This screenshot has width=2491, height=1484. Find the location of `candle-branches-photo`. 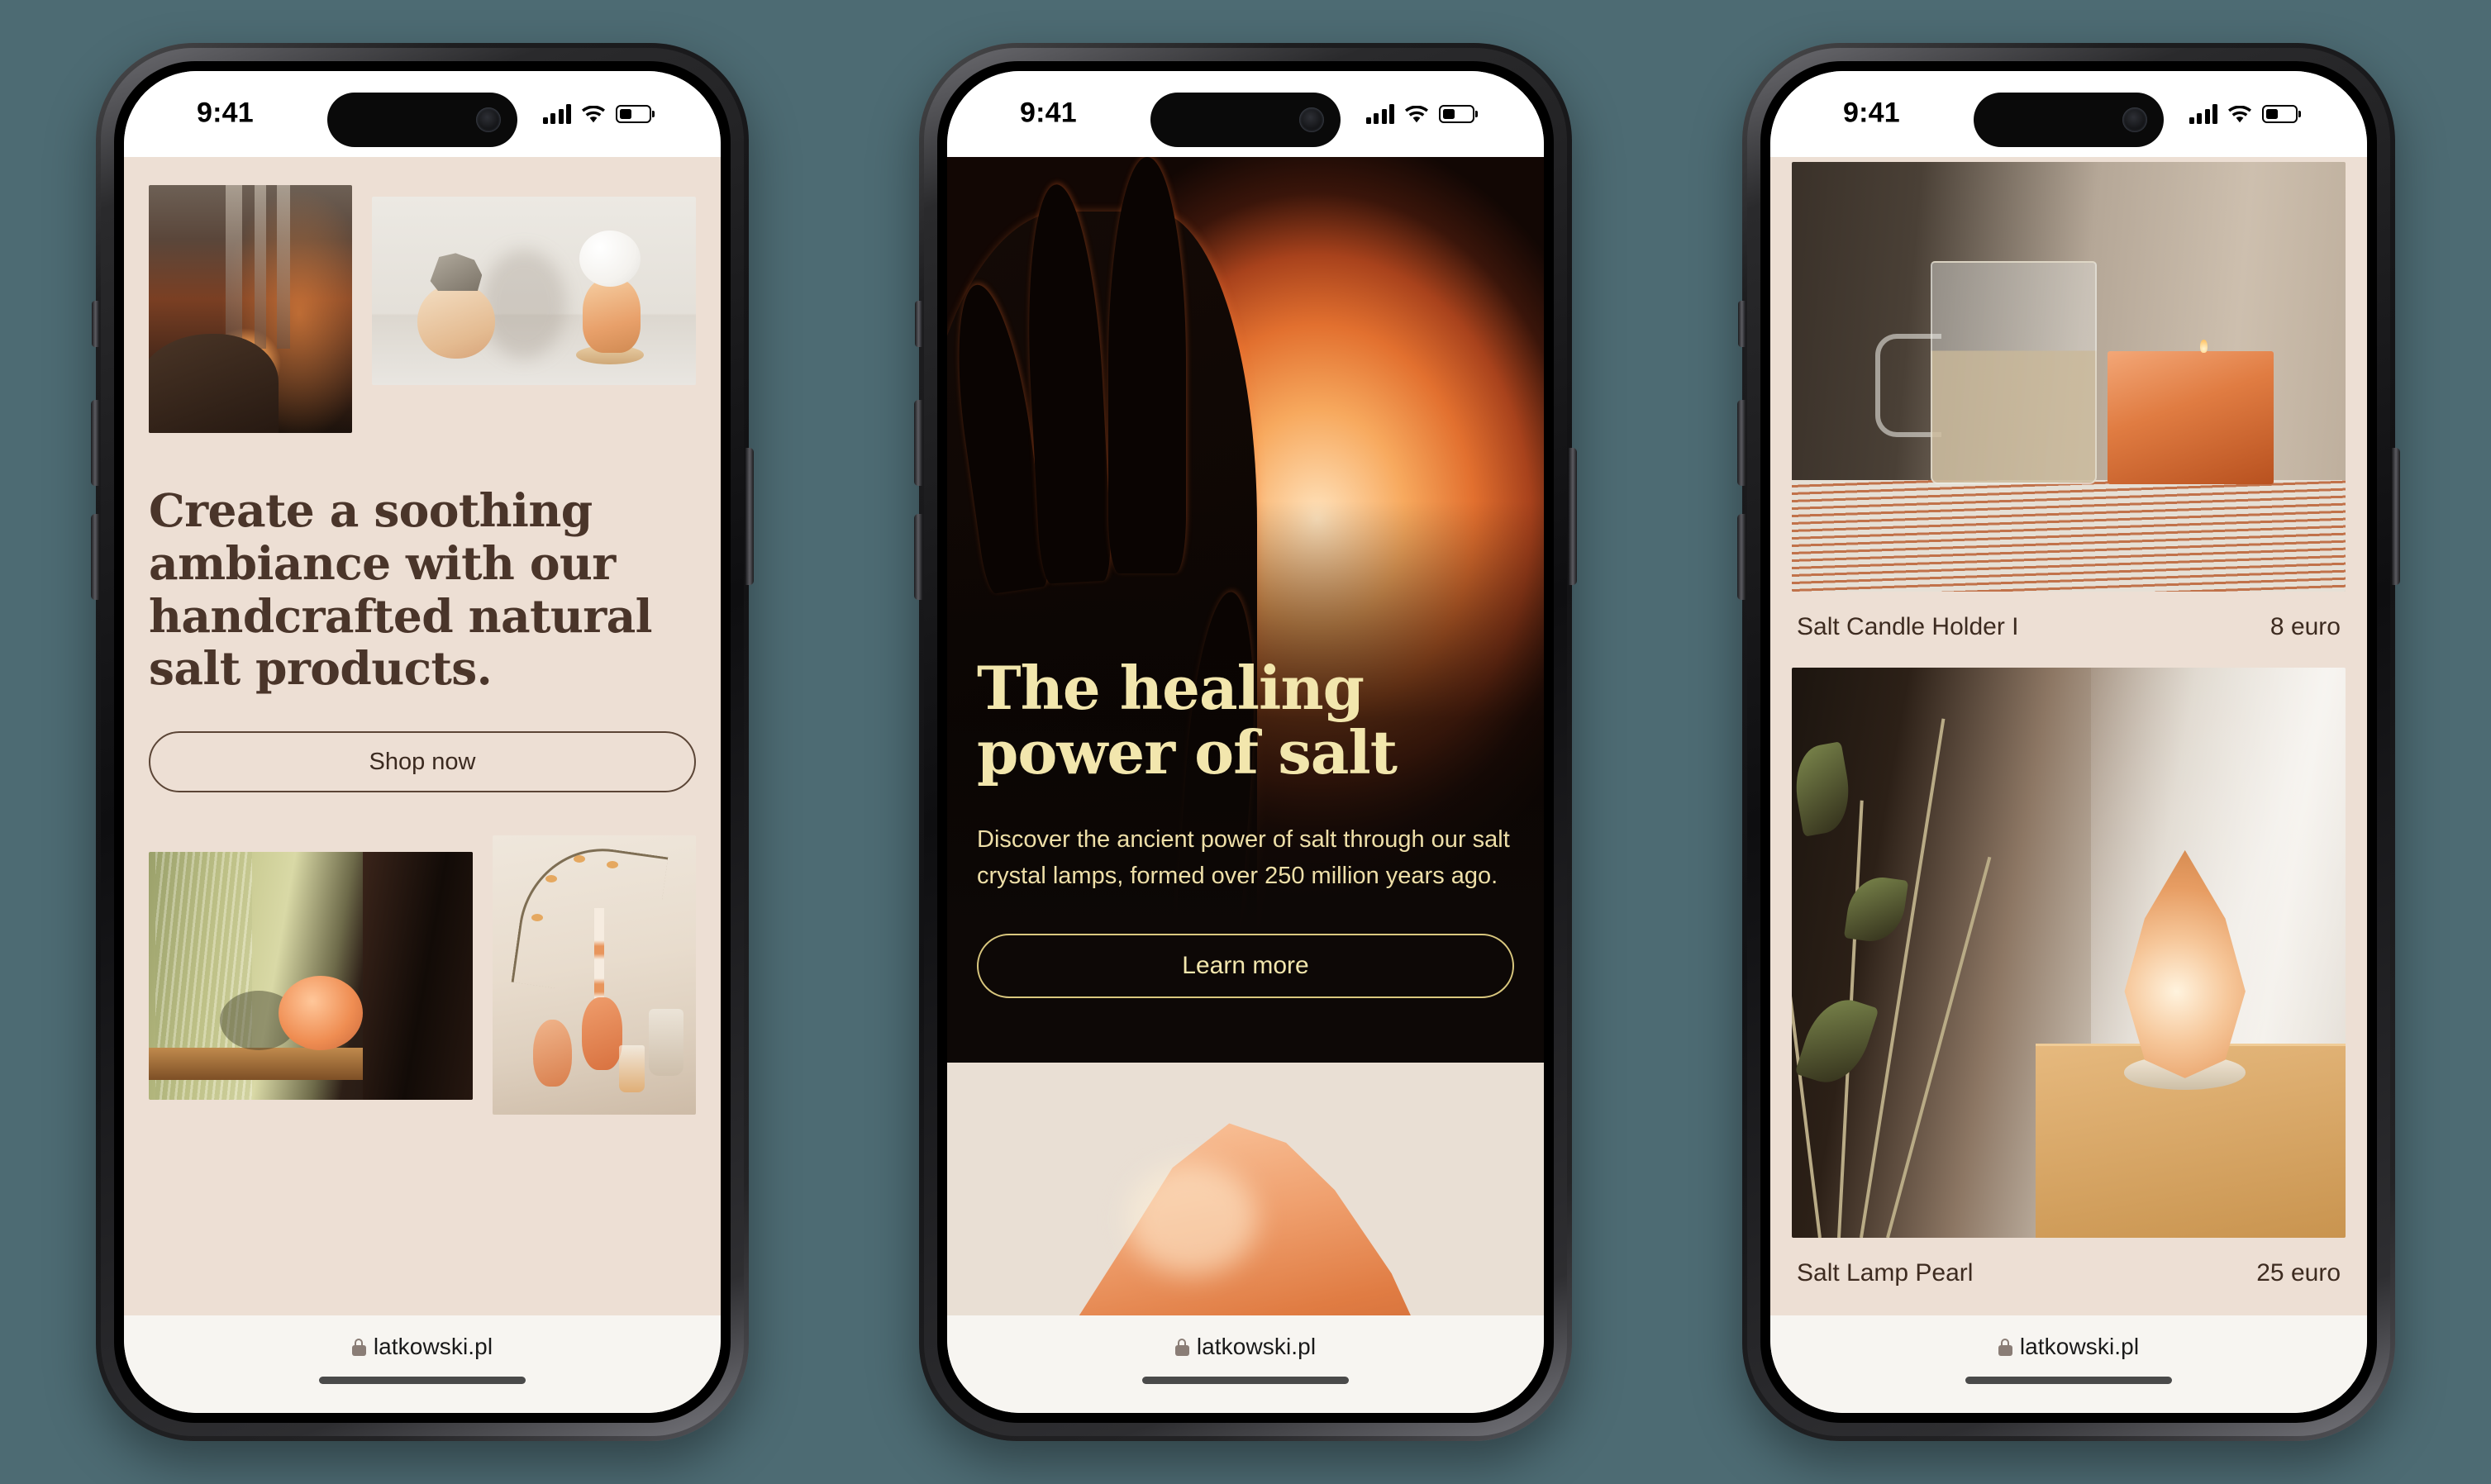

candle-branches-photo is located at coordinates (595, 975).